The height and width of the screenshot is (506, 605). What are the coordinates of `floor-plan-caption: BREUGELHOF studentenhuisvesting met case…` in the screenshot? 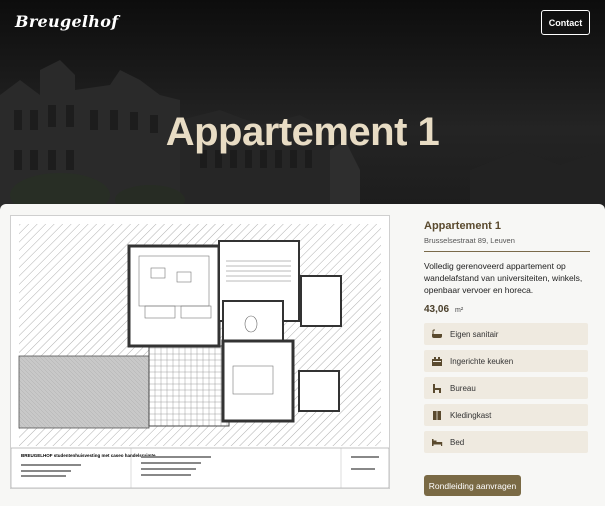 It's located at (88, 455).